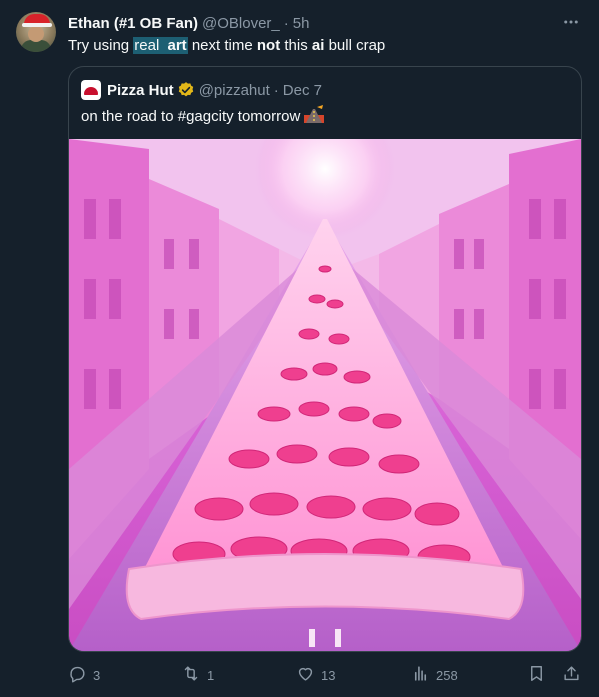 The image size is (599, 697). What do you see at coordinates (234, 90) in the screenshot?
I see `quoted-handle: @pizzahut` at bounding box center [234, 90].